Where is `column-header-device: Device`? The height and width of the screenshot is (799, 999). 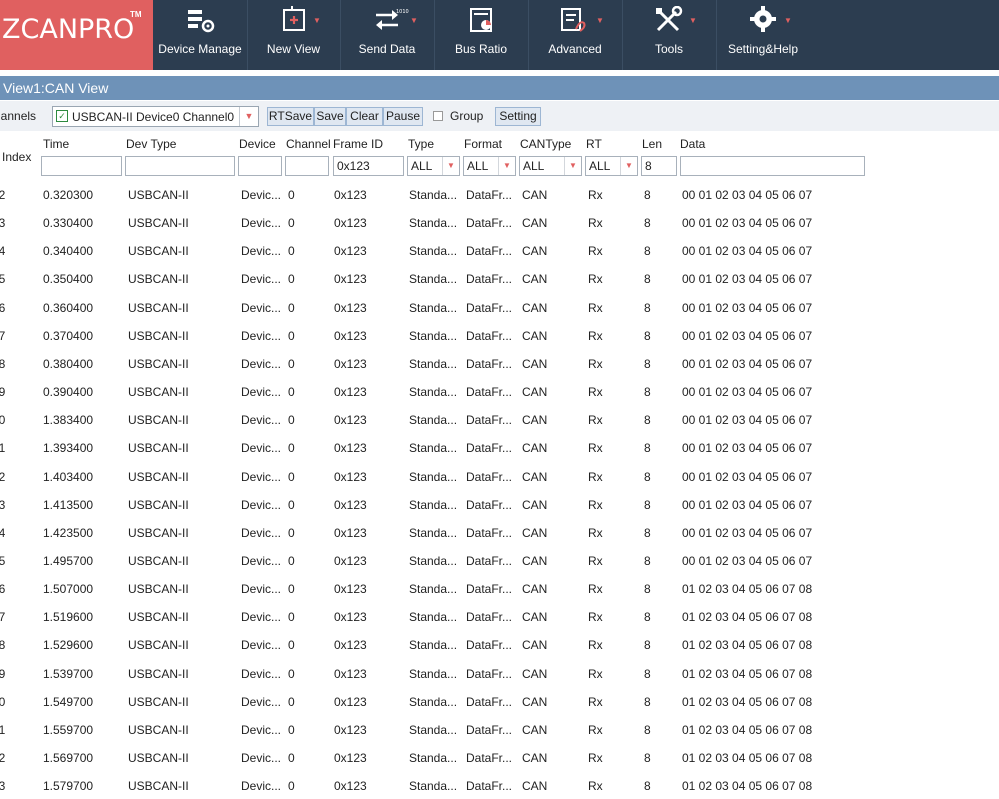 column-header-device: Device is located at coordinates (257, 144).